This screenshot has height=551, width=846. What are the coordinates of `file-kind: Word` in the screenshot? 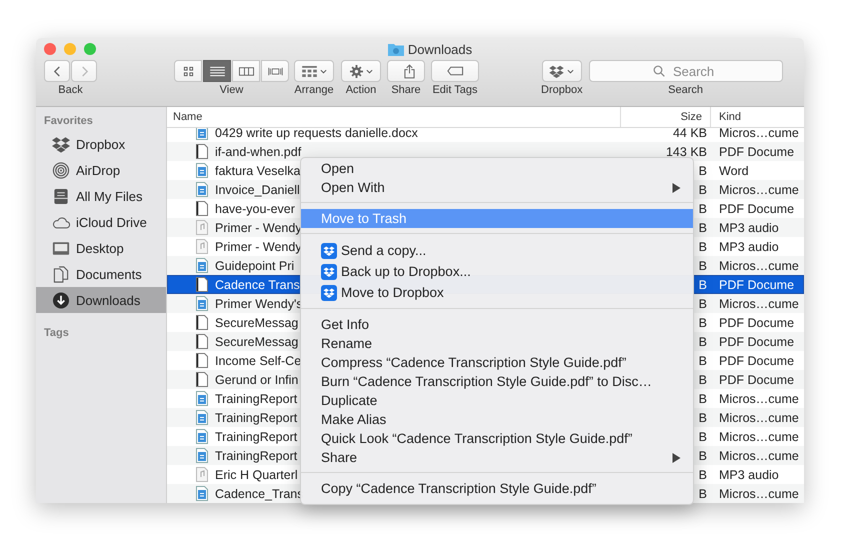 It's located at (734, 171).